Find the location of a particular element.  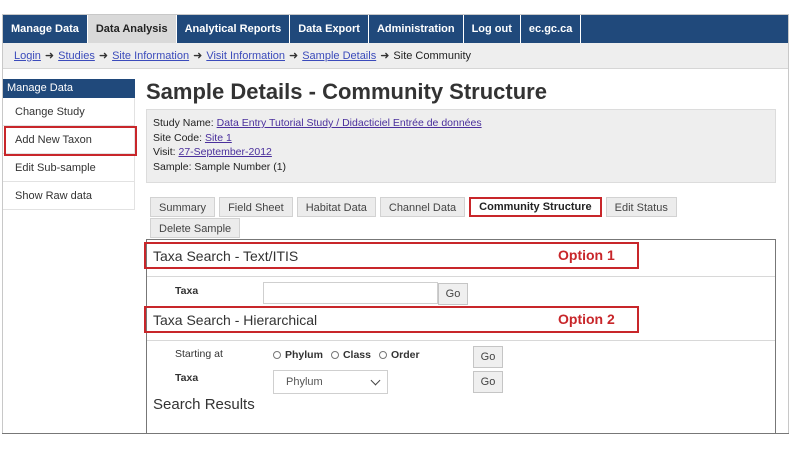

tab-delete-sample: Delete Sample is located at coordinates (195, 228).